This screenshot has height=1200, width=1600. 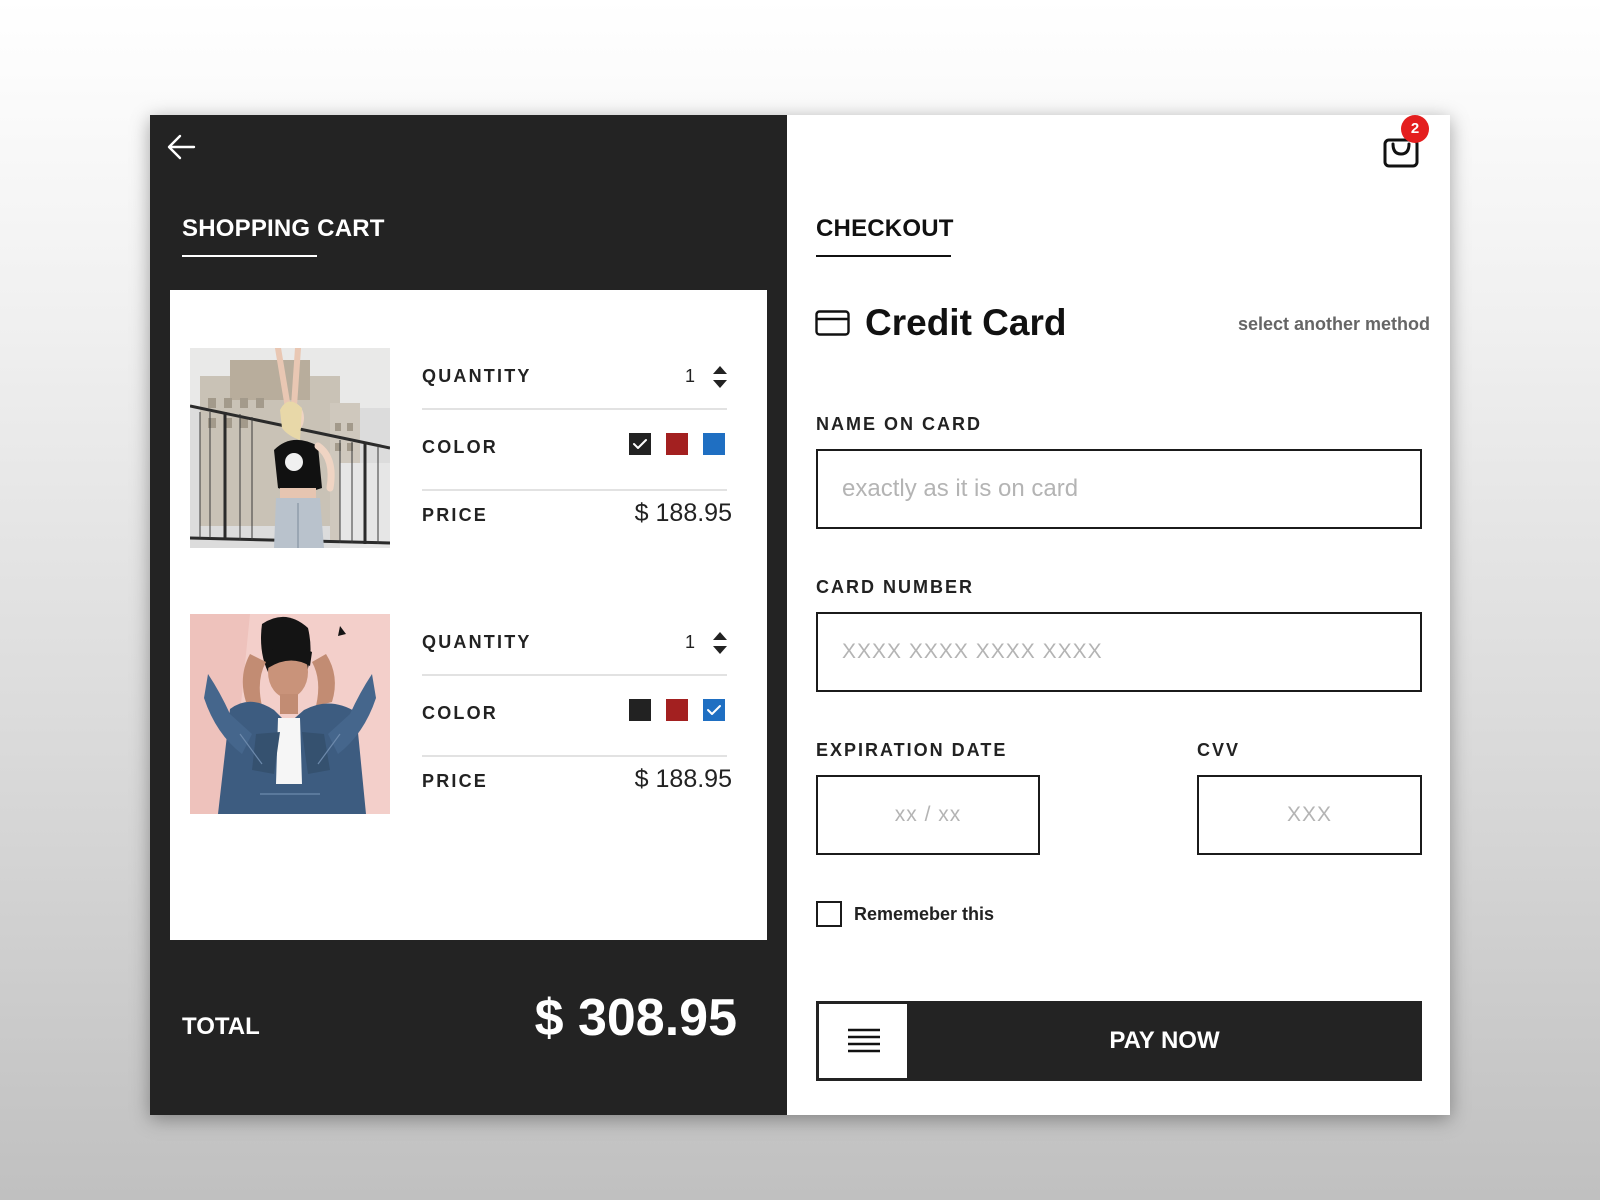 I want to click on card-number-label: CARD NUMBER, so click(x=895, y=587).